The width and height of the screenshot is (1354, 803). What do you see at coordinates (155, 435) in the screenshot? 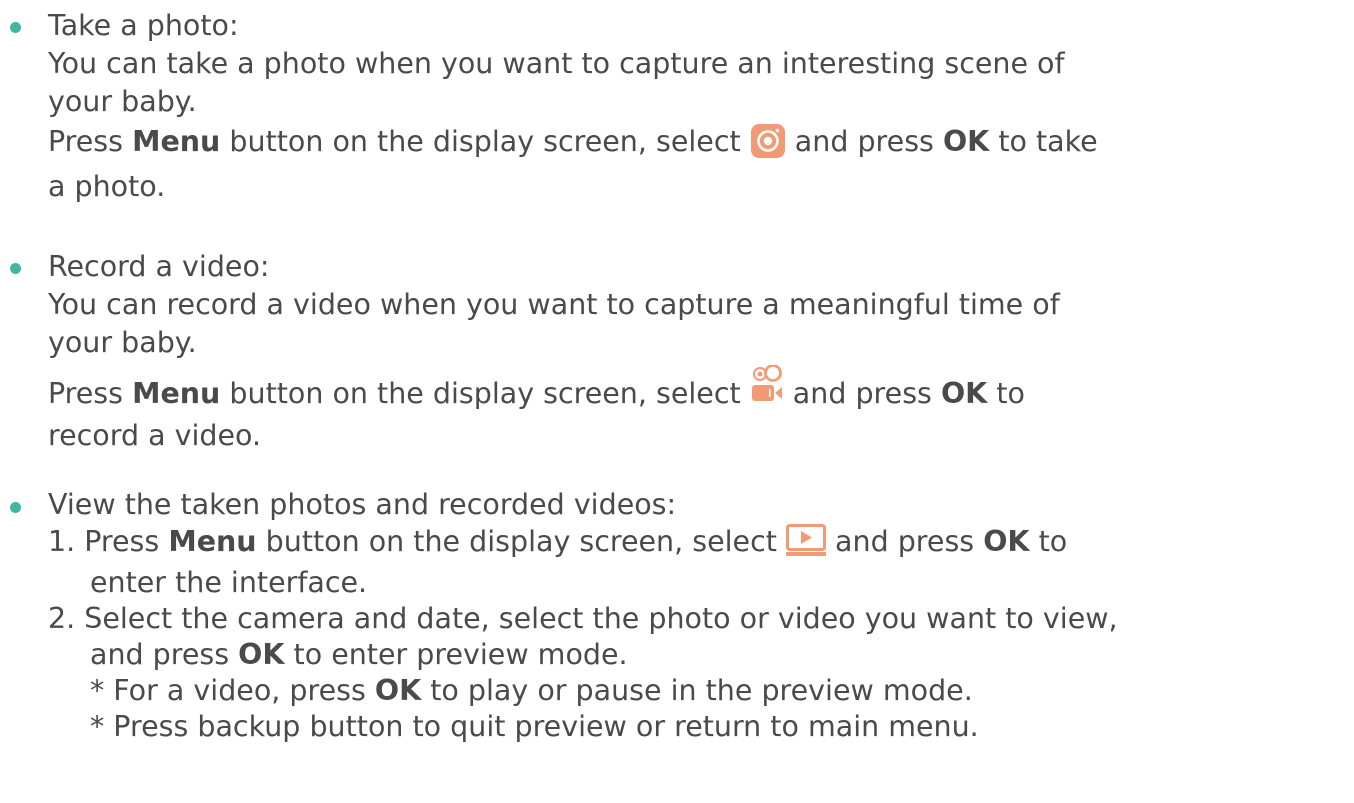
I see `instruction-line: record a video.` at bounding box center [155, 435].